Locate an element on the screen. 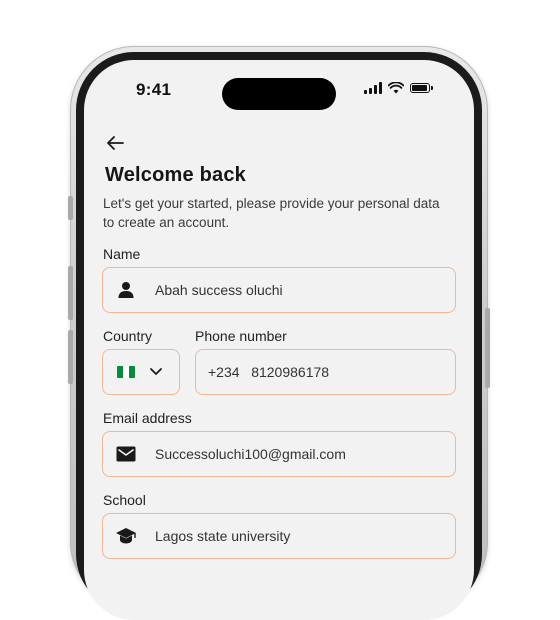 The width and height of the screenshot is (560, 620). country-select is located at coordinates (141, 372).